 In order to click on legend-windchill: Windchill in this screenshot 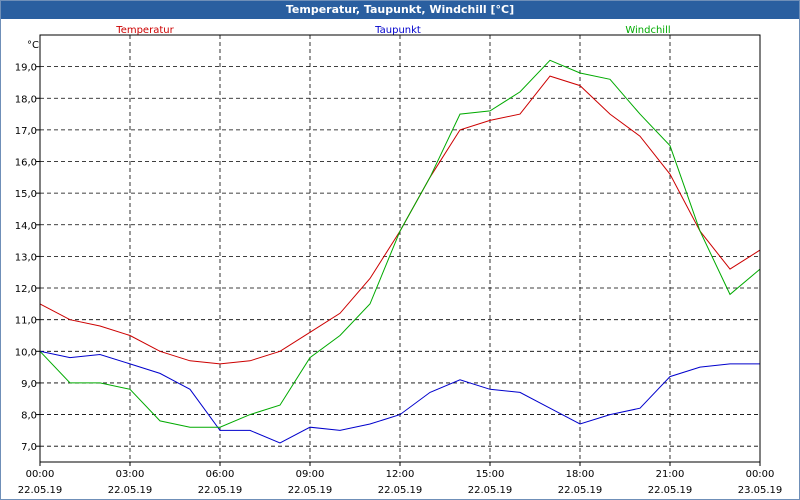, I will do `click(647, 30)`.